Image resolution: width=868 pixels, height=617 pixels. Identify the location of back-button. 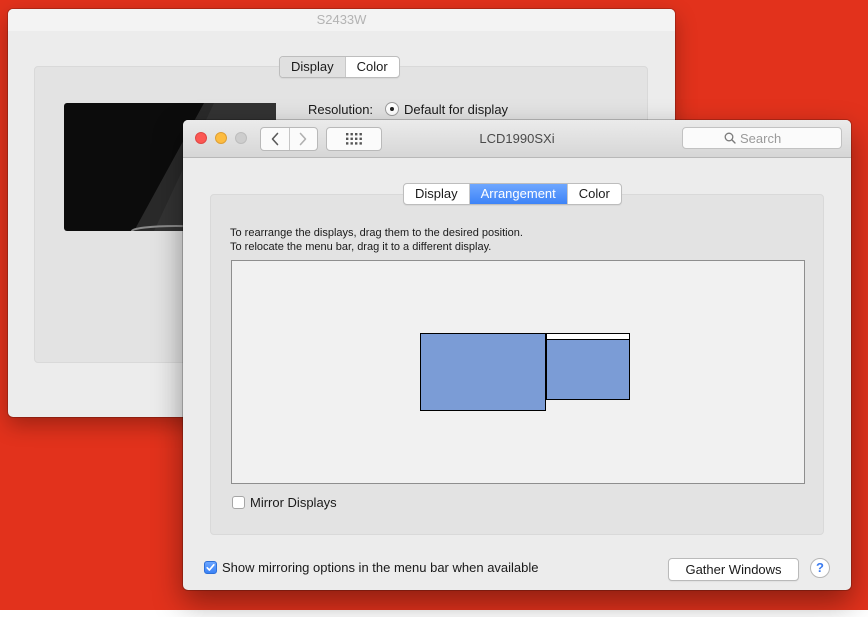
(275, 139).